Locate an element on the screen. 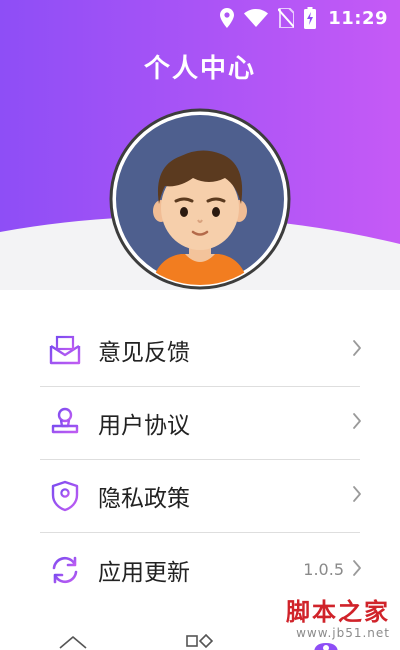 This screenshot has width=400, height=650. status-bar: 11:29 is located at coordinates (200, 18).